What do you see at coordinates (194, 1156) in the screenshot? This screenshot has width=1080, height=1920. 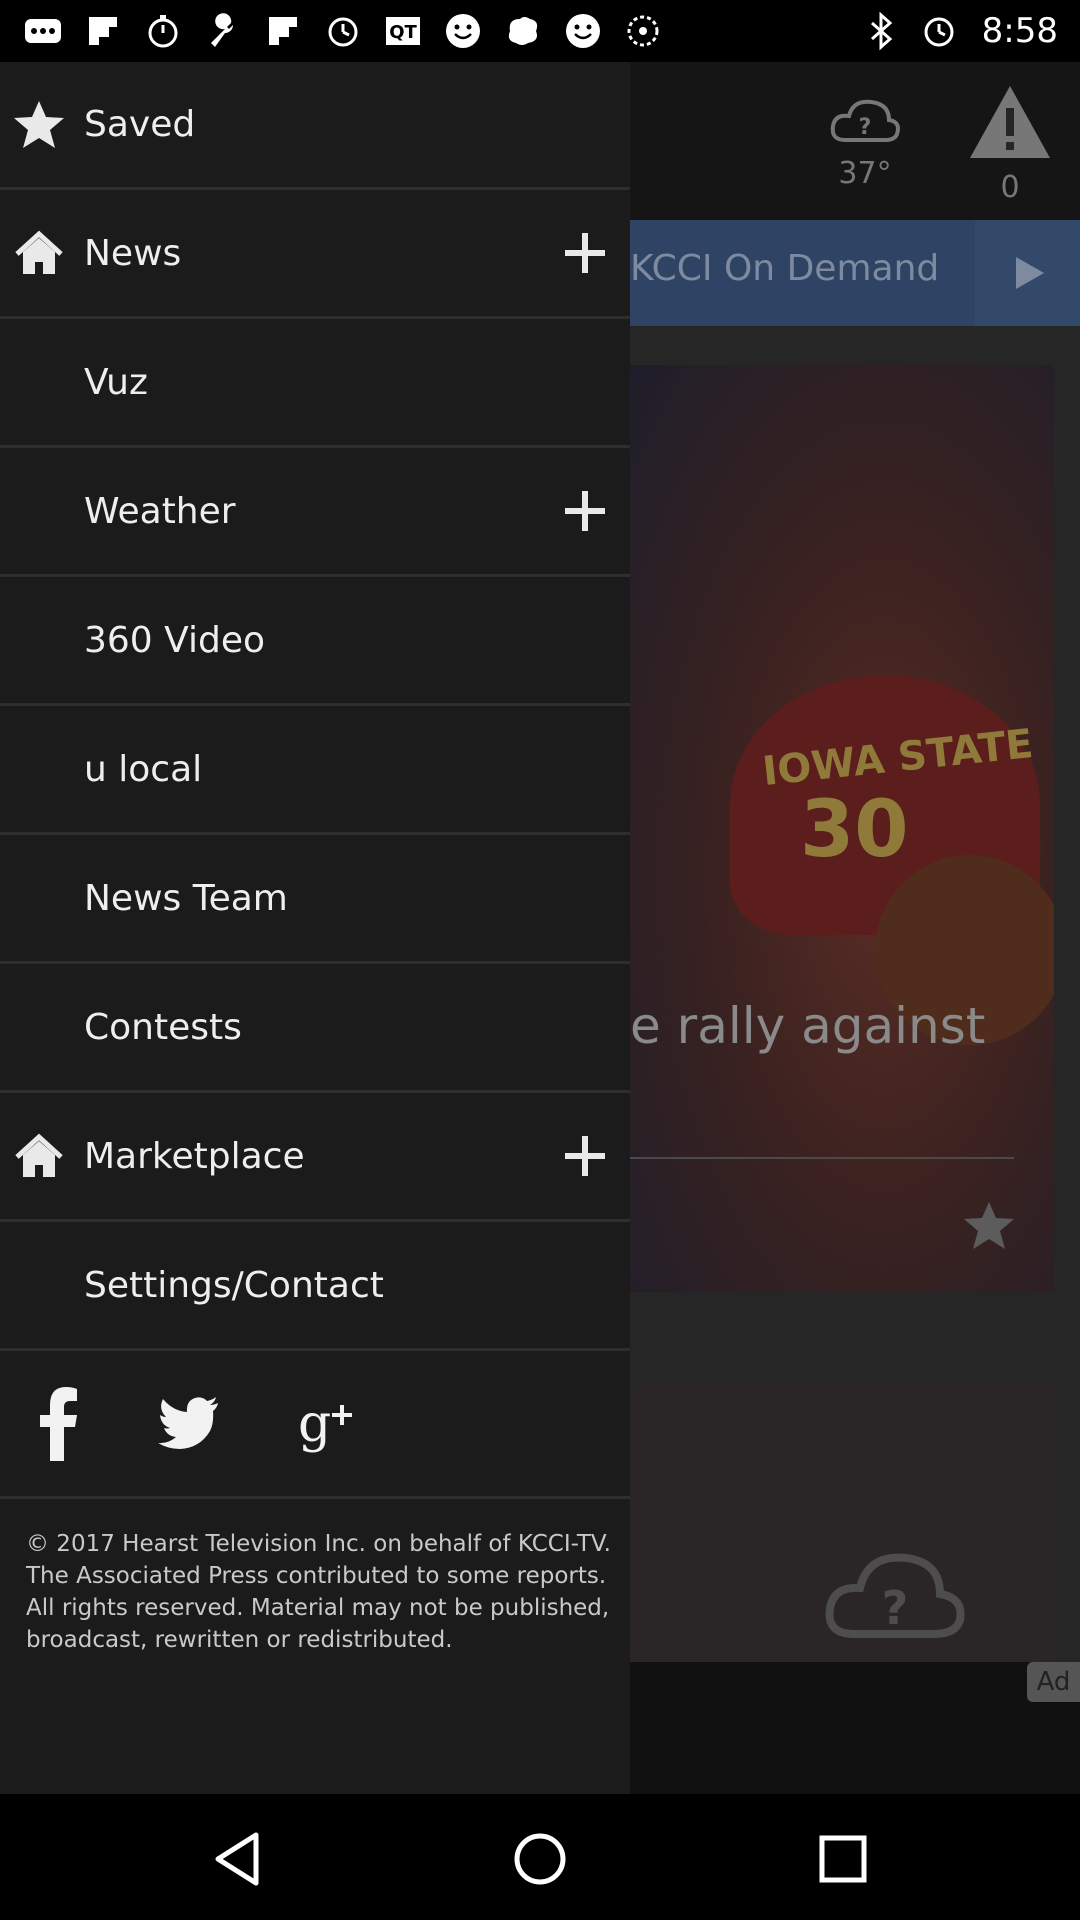 I see `menu-item-label: Marketplace` at bounding box center [194, 1156].